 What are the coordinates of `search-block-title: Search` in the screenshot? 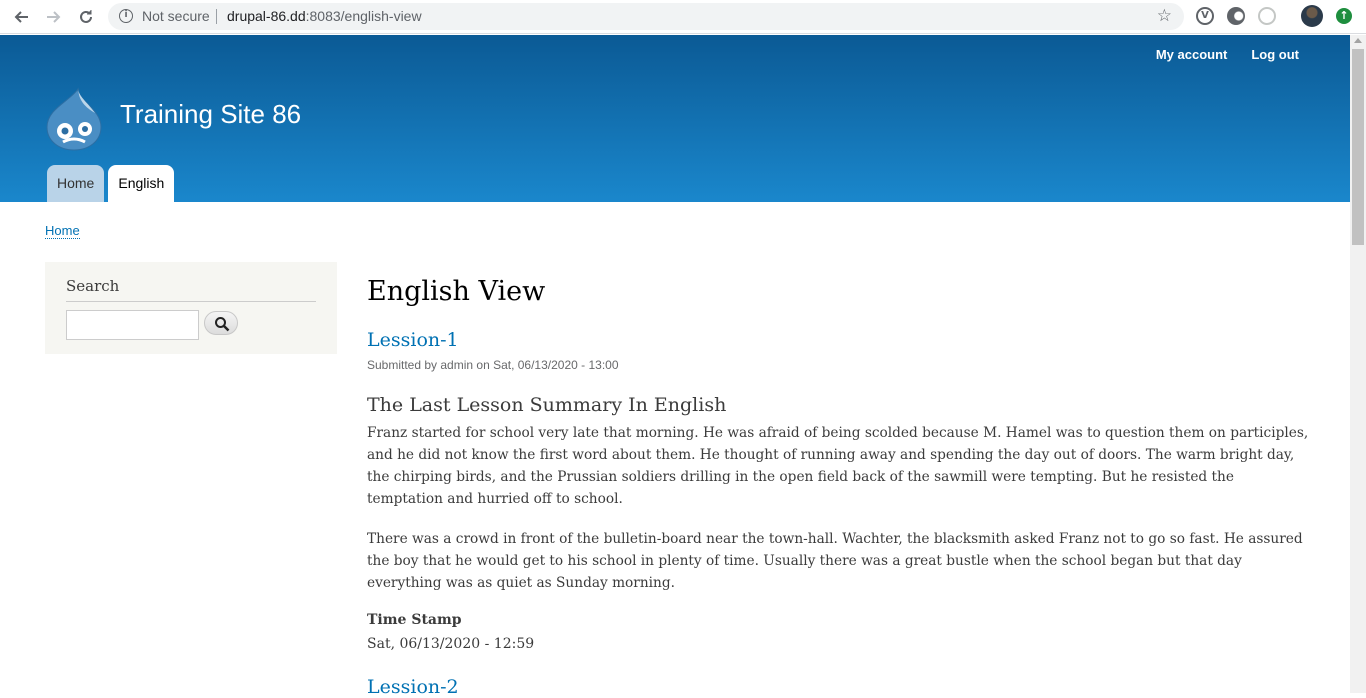 It's located at (191, 289).